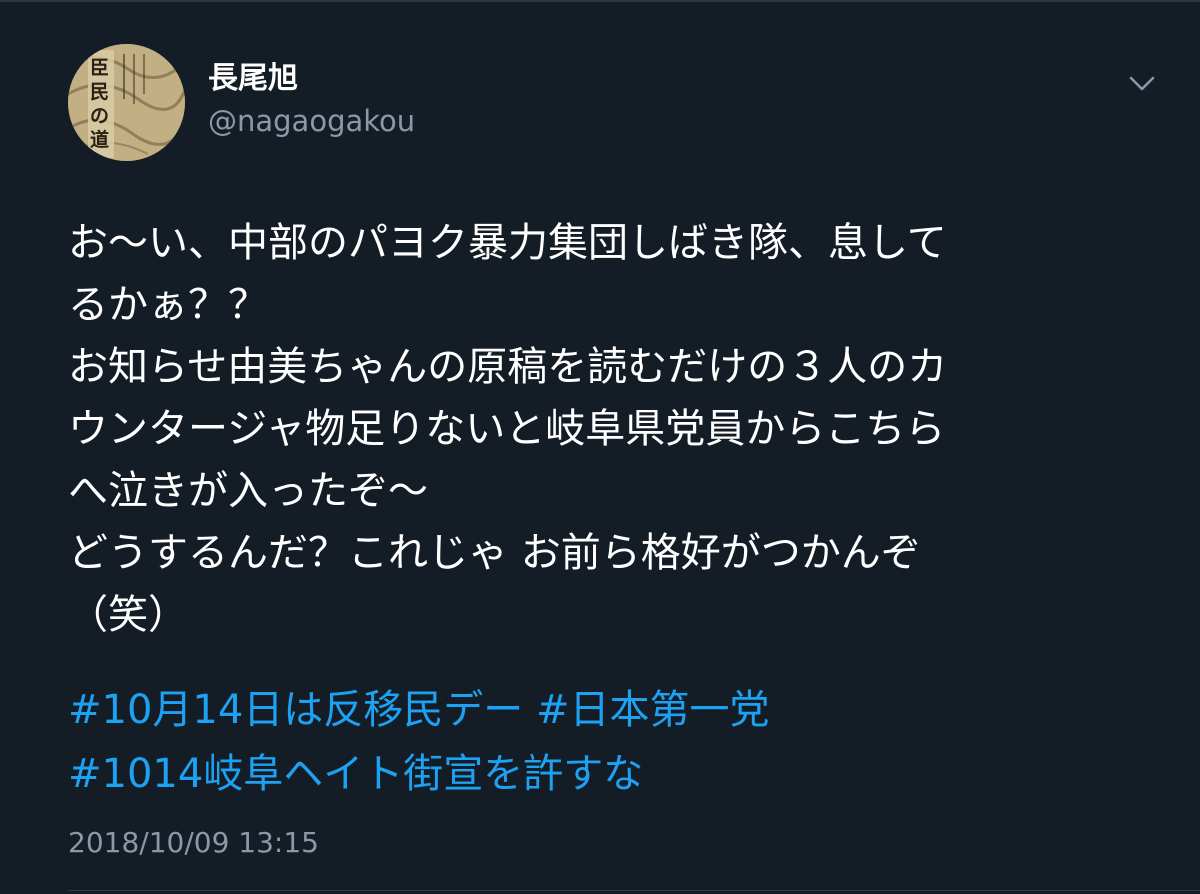 The image size is (1200, 894). Describe the element at coordinates (355, 774) in the screenshot. I see `hashtag-link: #1014岐阜ヘイト街宣を許すな` at that location.